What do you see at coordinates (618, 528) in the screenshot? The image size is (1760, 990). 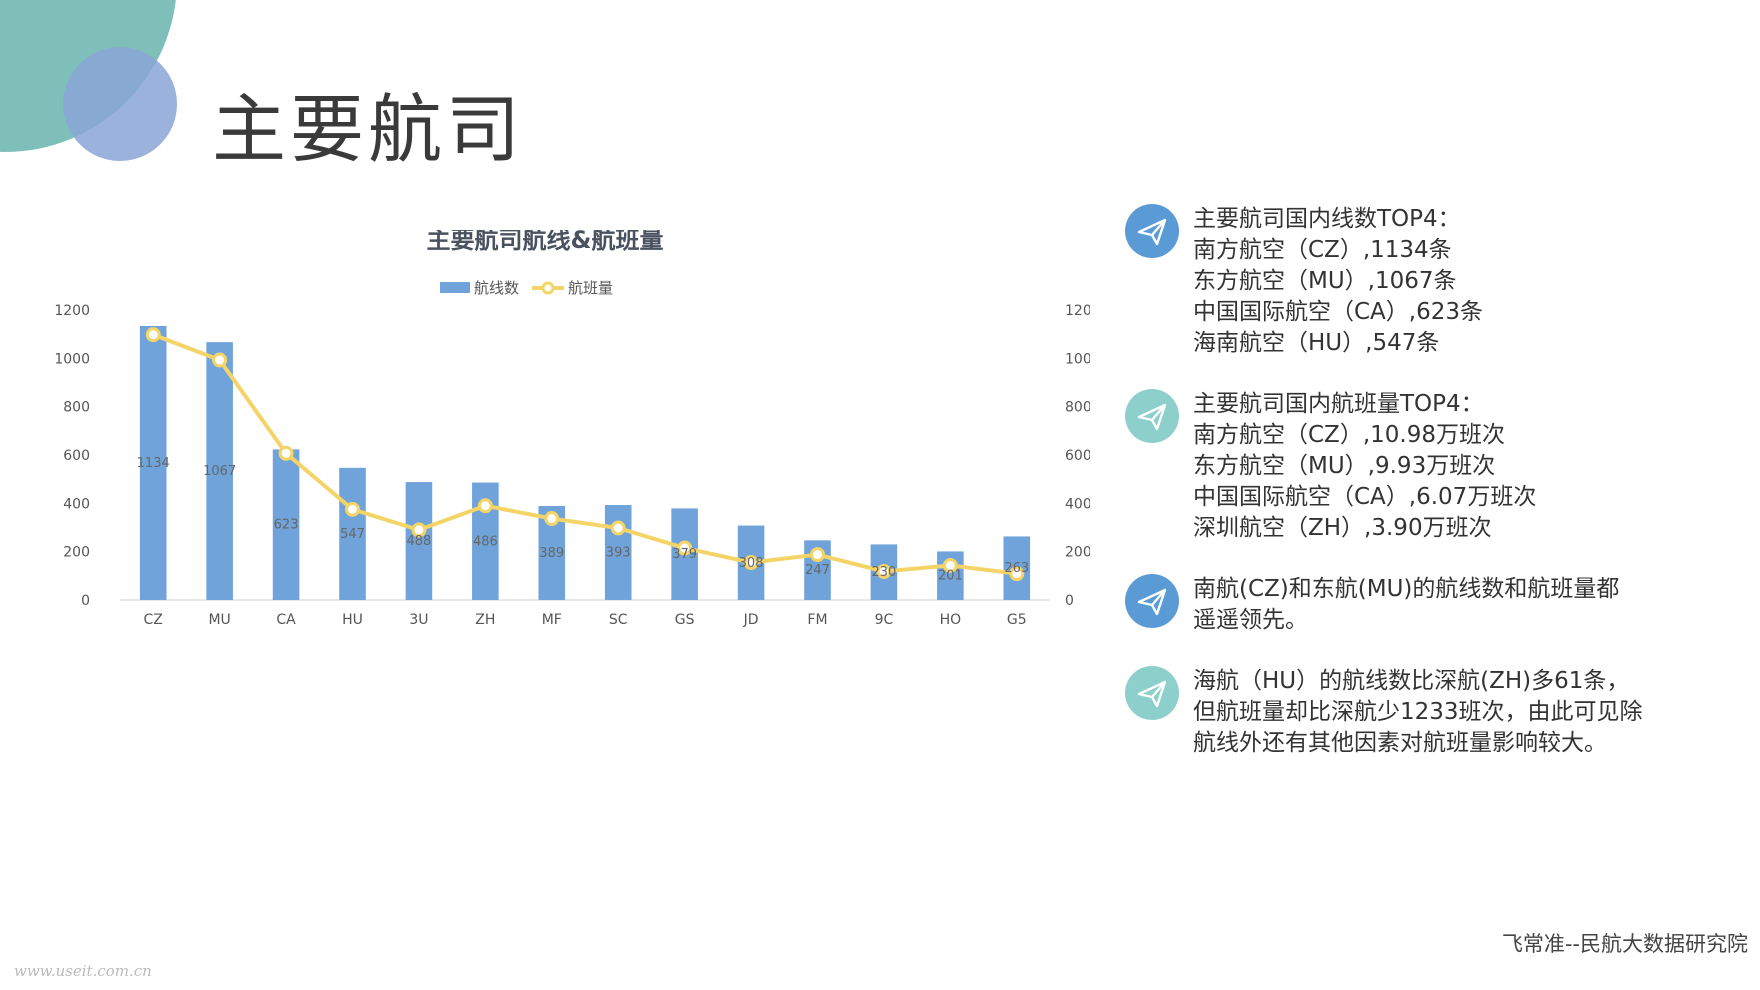 I see `line-point-SC` at bounding box center [618, 528].